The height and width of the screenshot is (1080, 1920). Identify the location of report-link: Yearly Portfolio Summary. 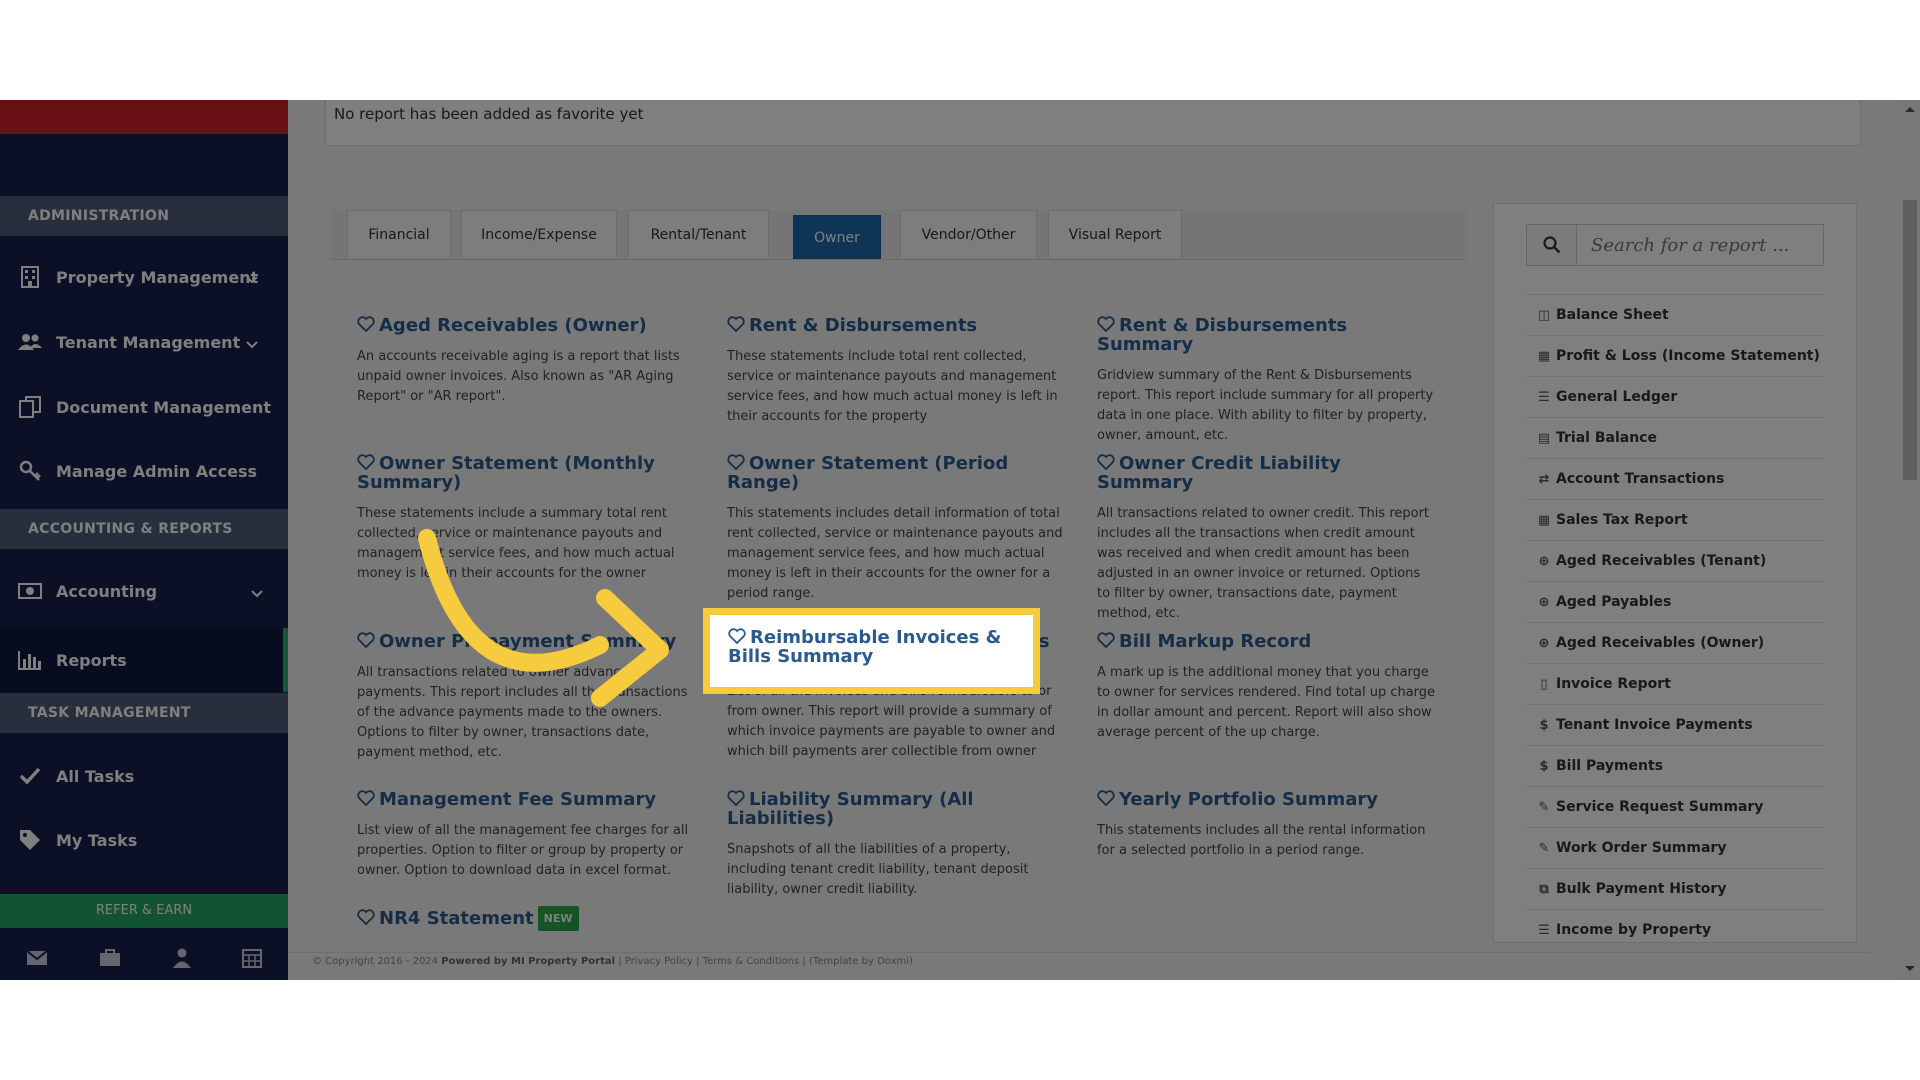
(1267, 799).